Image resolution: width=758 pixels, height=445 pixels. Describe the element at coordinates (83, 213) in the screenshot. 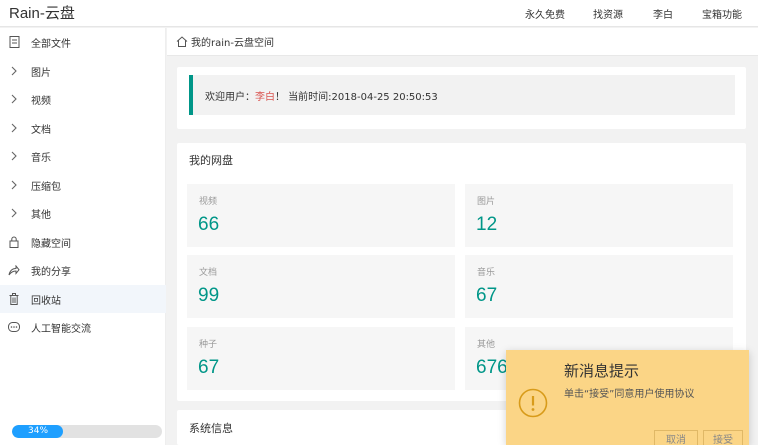

I see `sidebar-item-other: 其他` at that location.